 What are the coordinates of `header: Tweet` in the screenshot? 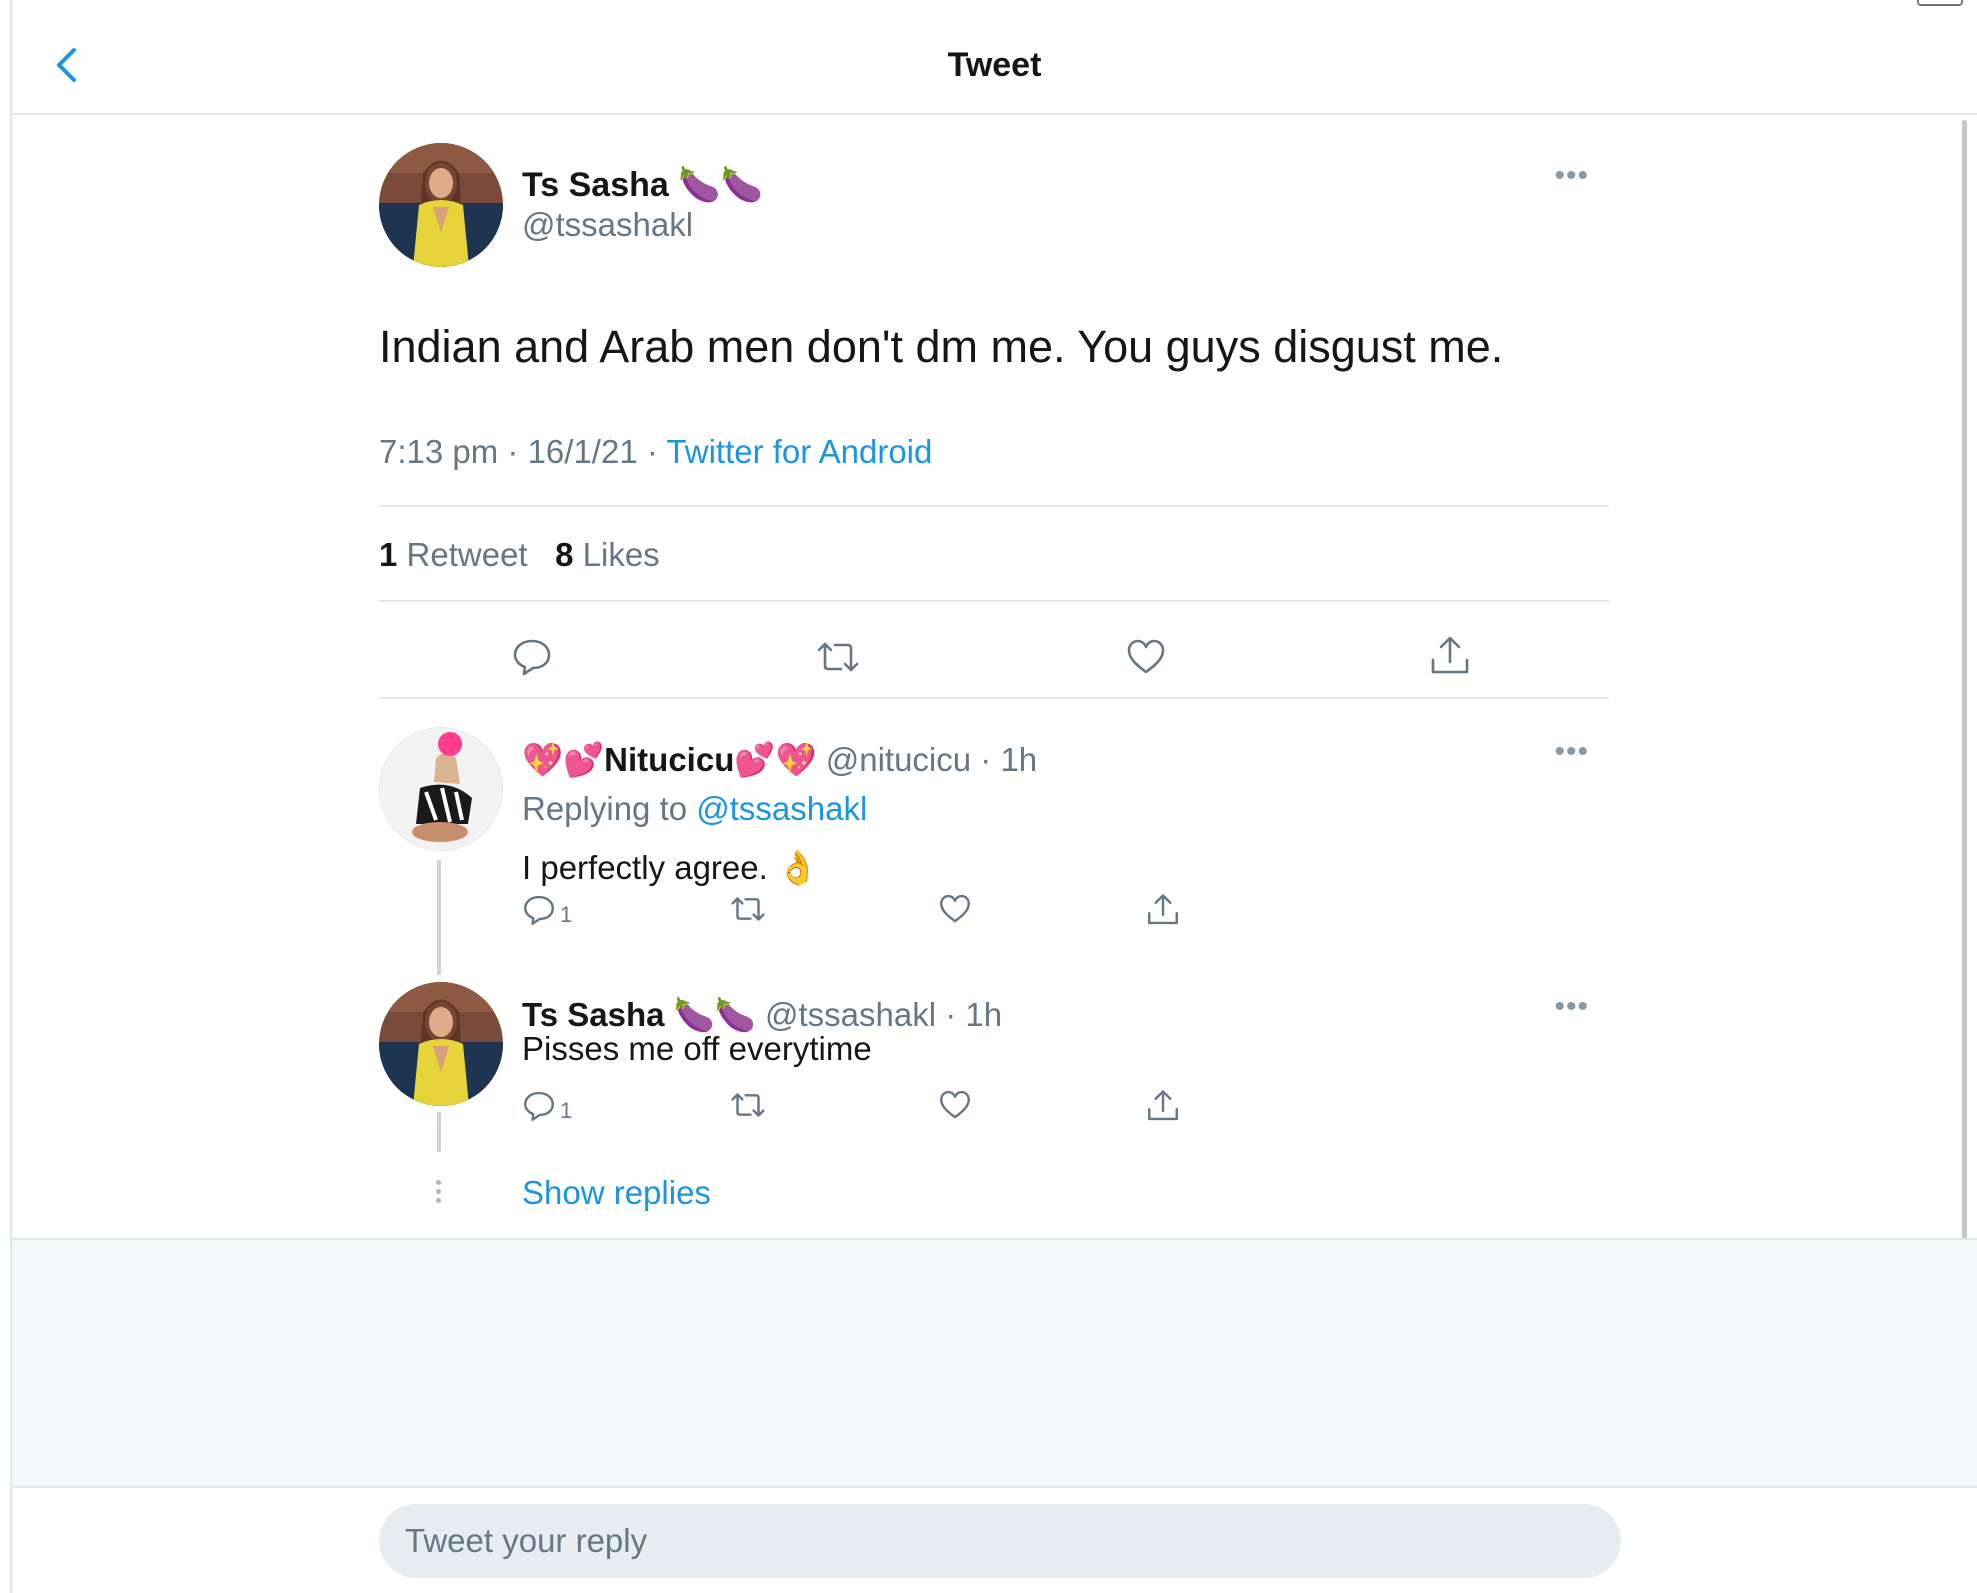 It's located at (994, 62).